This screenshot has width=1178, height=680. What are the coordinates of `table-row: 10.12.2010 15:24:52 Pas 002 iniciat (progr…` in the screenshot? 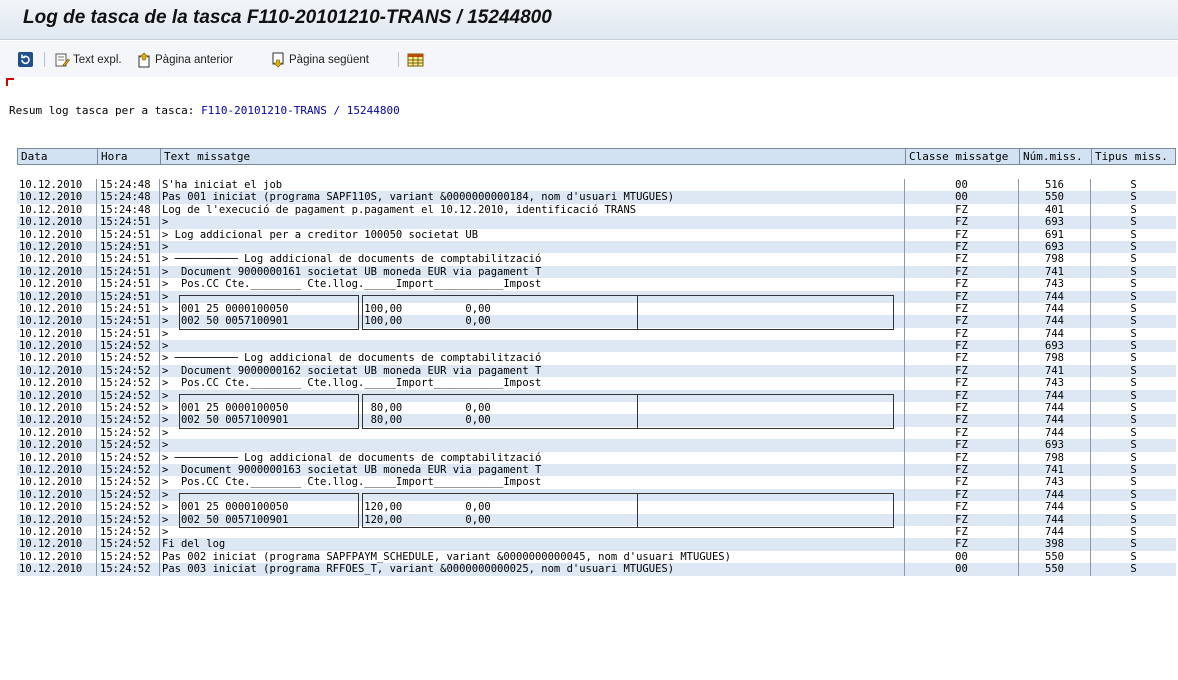 It's located at (596, 557).